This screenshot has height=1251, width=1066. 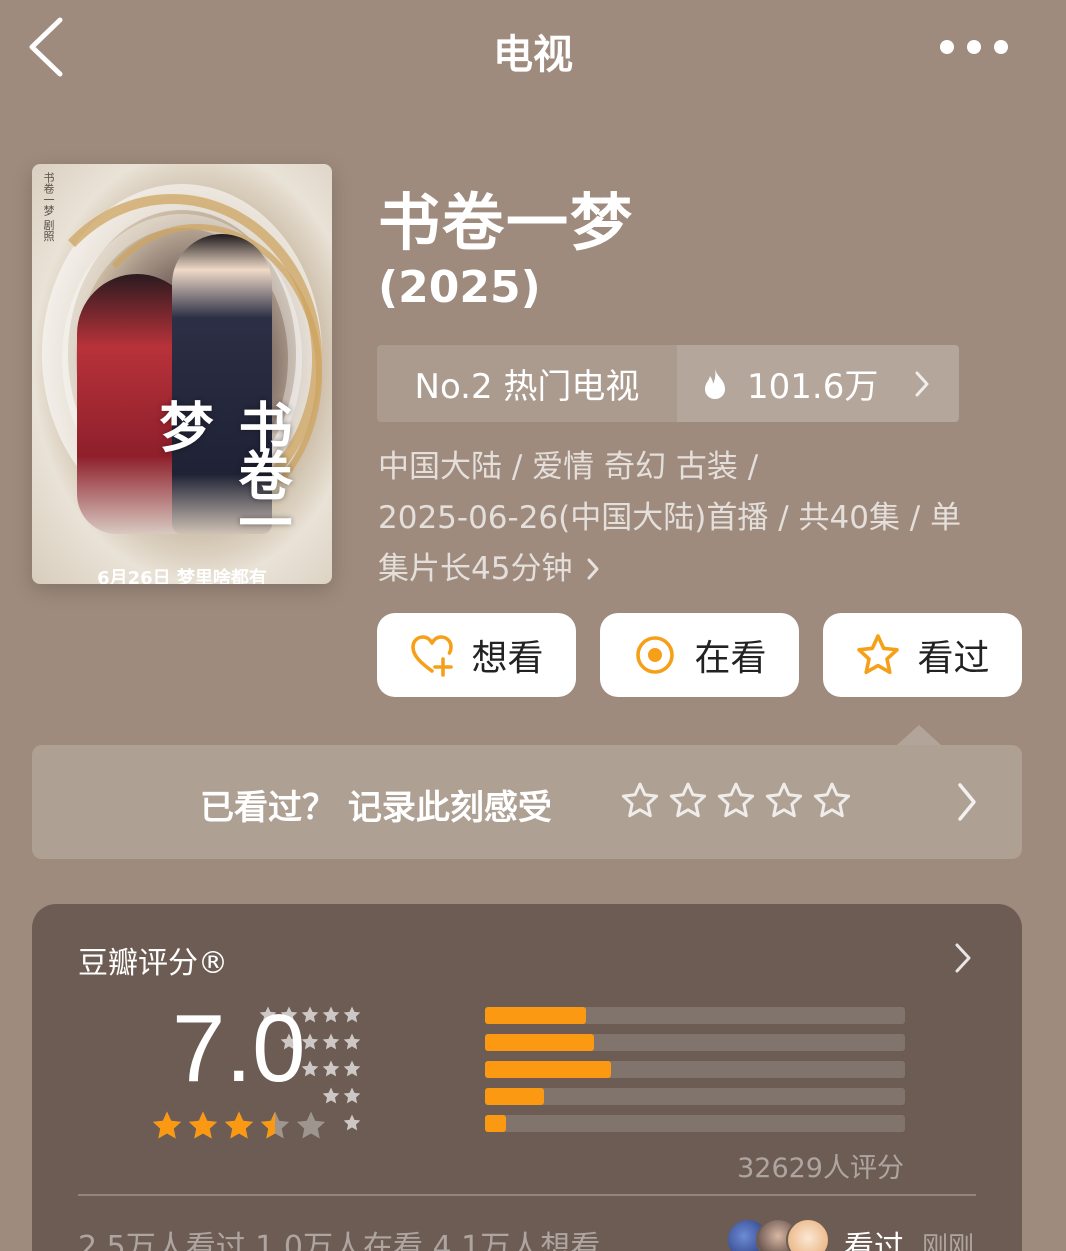 What do you see at coordinates (182, 374) in the screenshot?
I see `poster-image: 书卷一梦 剧照 书卷一梦 6月26日 梦里啥都有` at bounding box center [182, 374].